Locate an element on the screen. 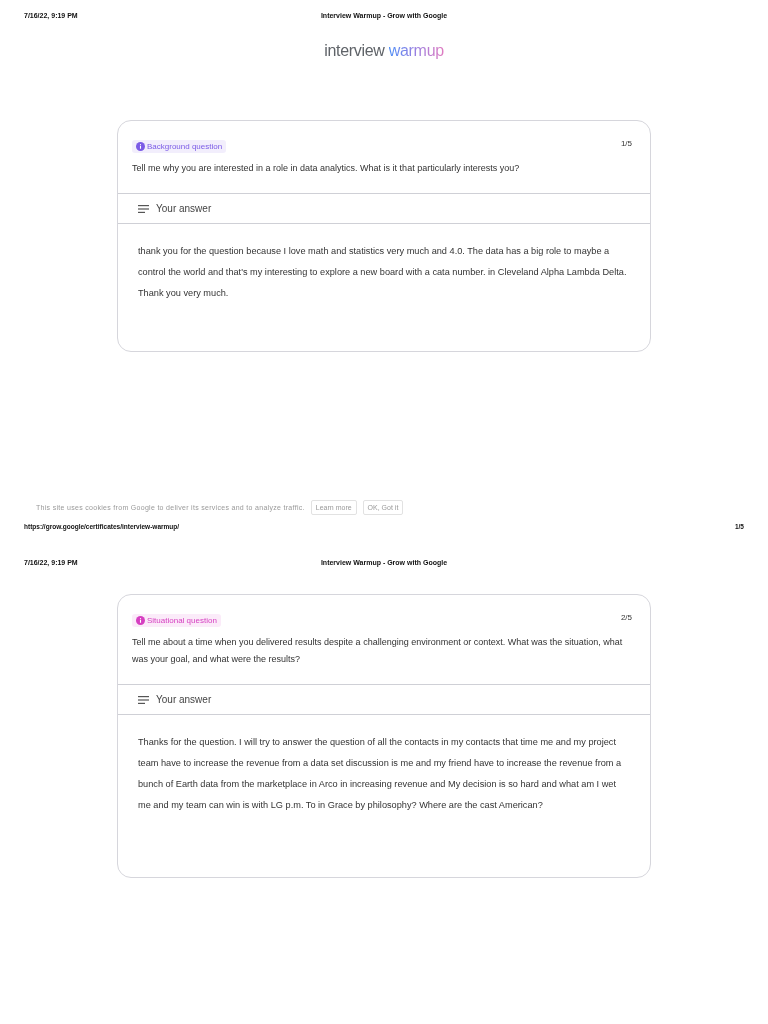 This screenshot has height=1024, width=768. question-text: Tell me about a time when you delivered results despite a challenging environment or context. What was the situation, what was your goal, and what were the results? is located at coordinates (378, 651).